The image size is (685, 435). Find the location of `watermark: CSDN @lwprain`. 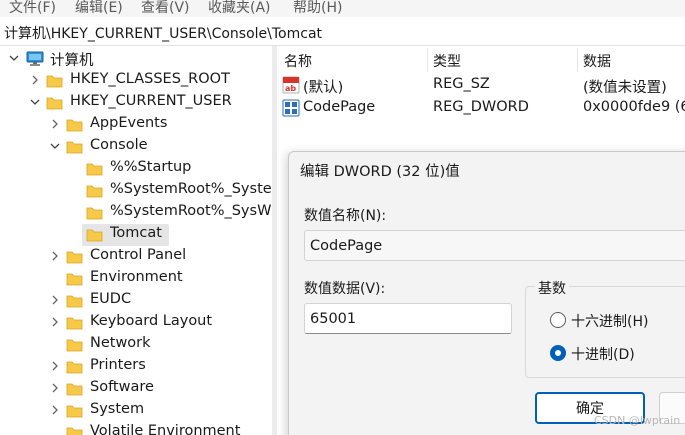

watermark: CSDN @lwprain is located at coordinates (637, 420).